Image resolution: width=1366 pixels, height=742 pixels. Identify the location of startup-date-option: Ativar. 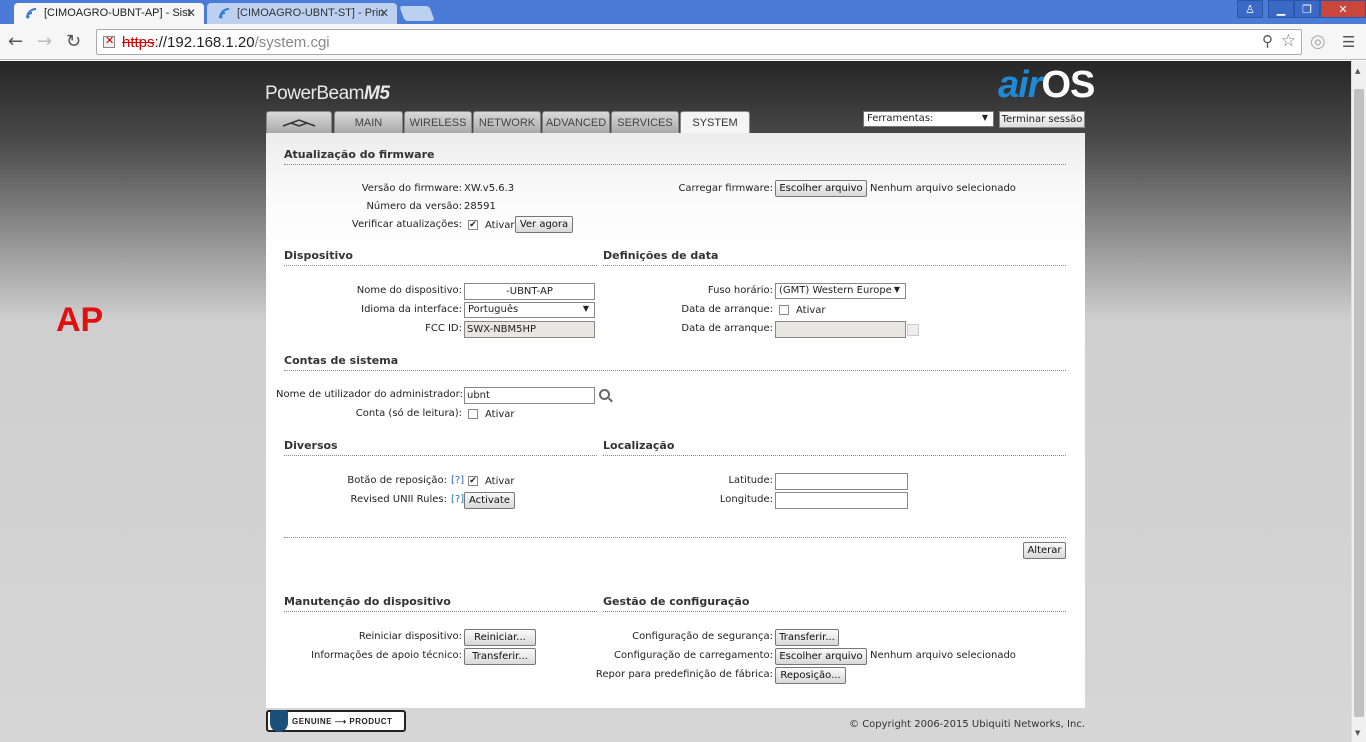
(811, 310).